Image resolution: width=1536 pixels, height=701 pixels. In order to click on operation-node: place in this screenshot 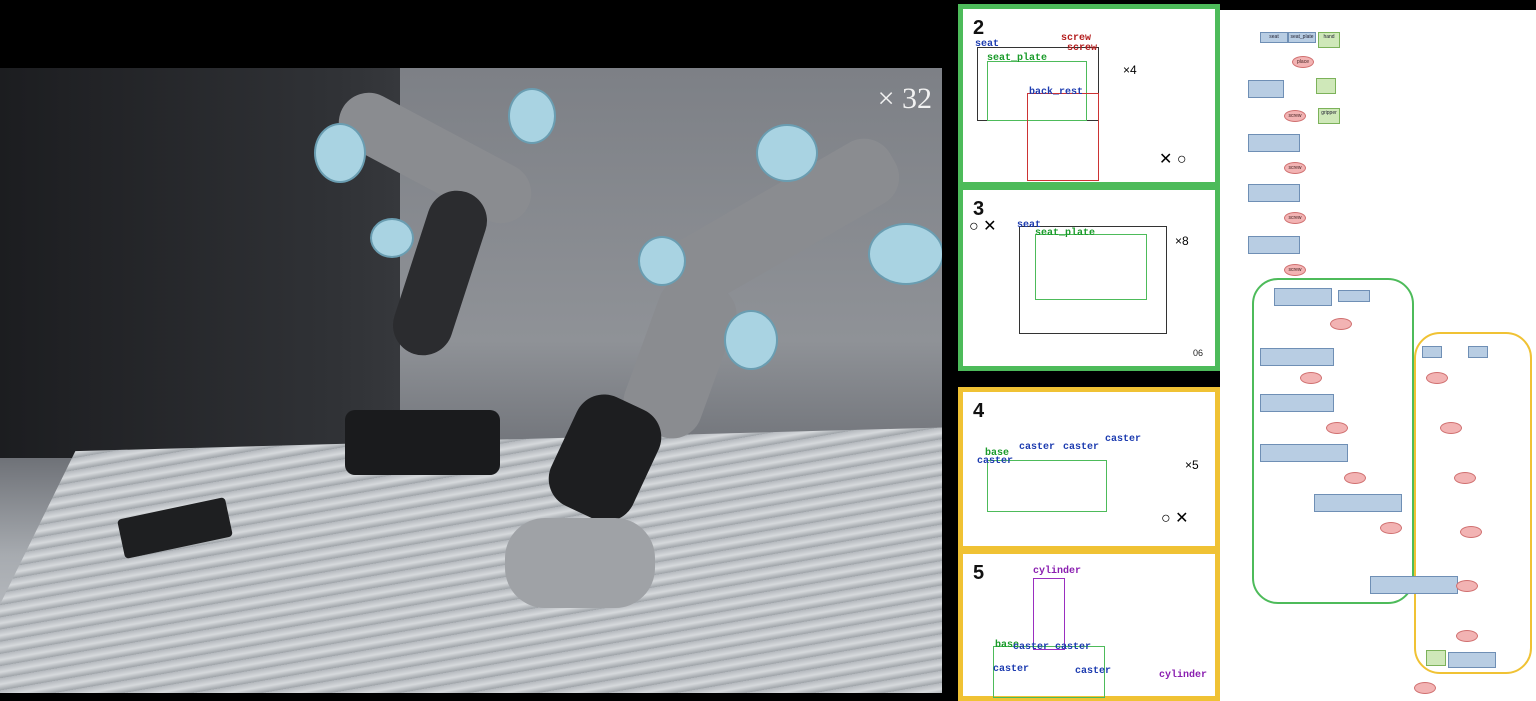, I will do `click(1303, 62)`.